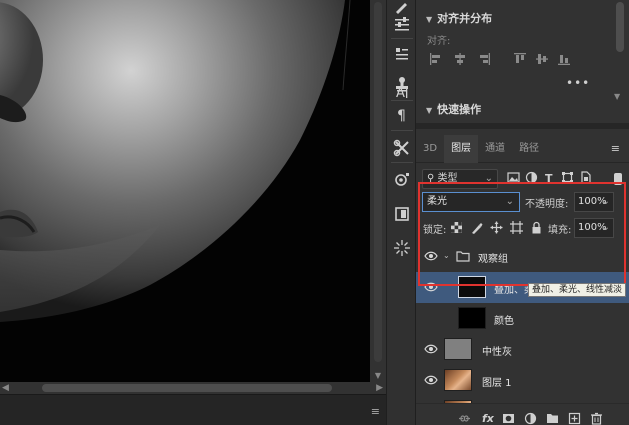 This screenshot has height=425, width=629. What do you see at coordinates (461, 149) in the screenshot?
I see `tab-layers: 图层` at bounding box center [461, 149].